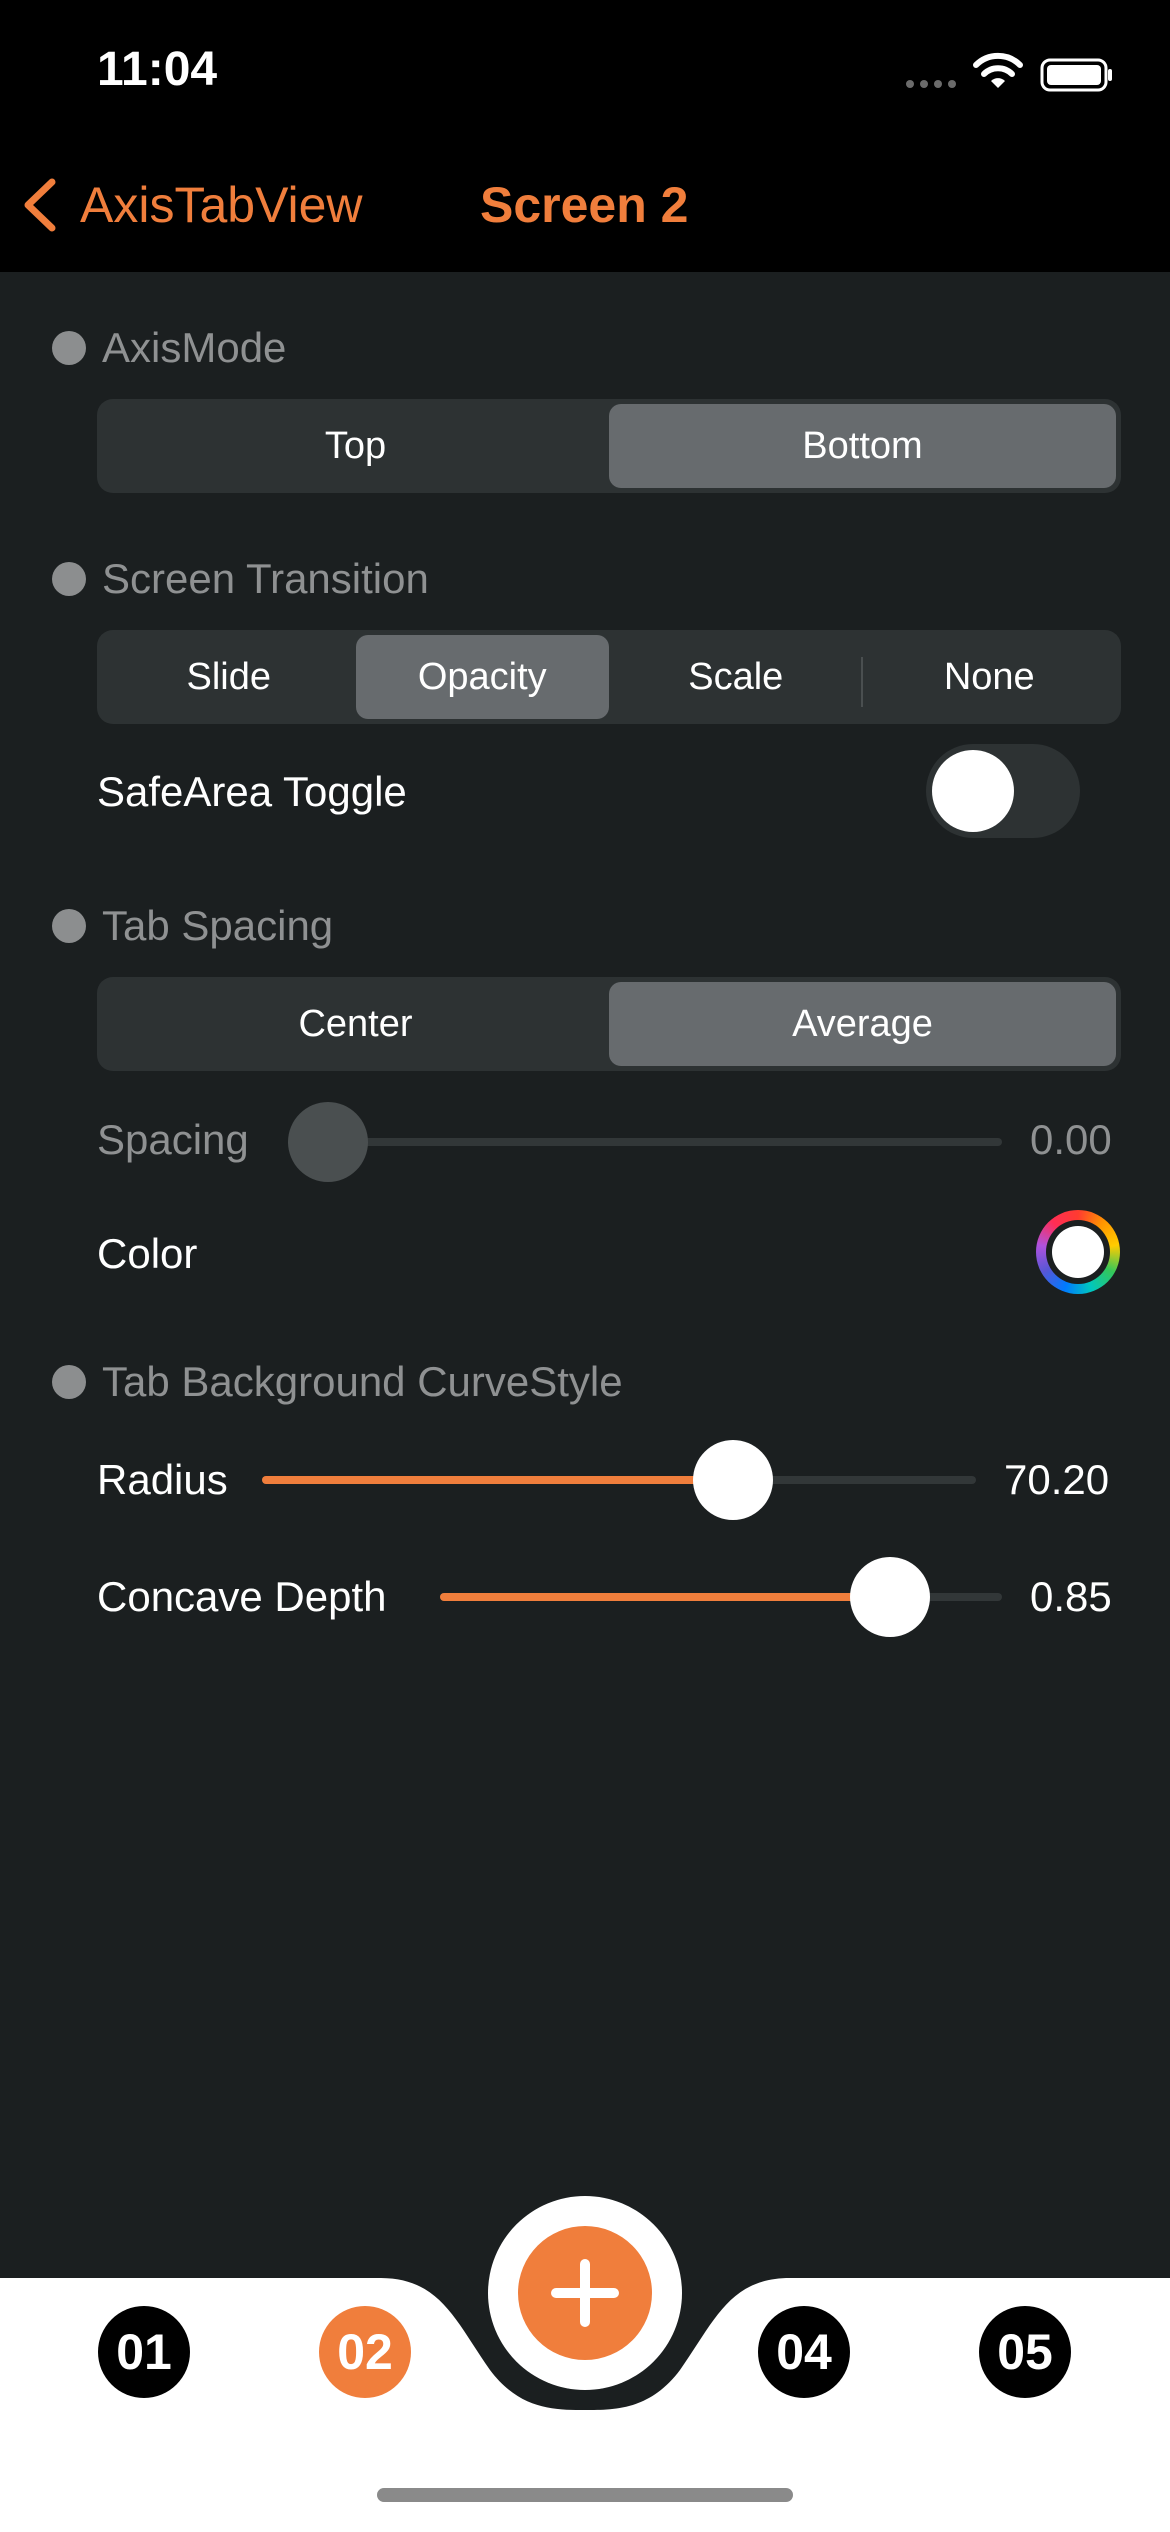 This screenshot has width=1170, height=2532. I want to click on section-label: Screen Transition, so click(265, 578).